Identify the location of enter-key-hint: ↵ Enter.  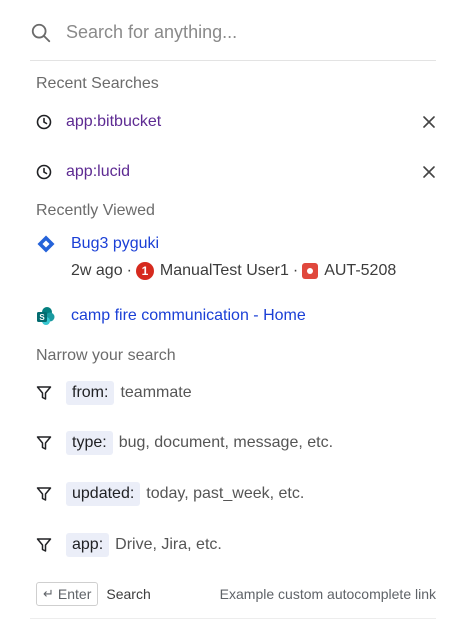
(67, 594).